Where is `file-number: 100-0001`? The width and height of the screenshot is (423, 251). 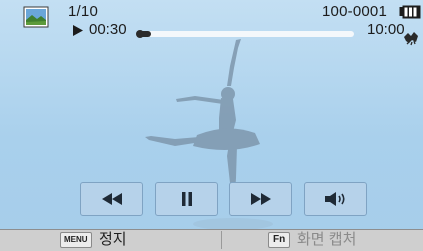
file-number: 100-0001 is located at coordinates (354, 11).